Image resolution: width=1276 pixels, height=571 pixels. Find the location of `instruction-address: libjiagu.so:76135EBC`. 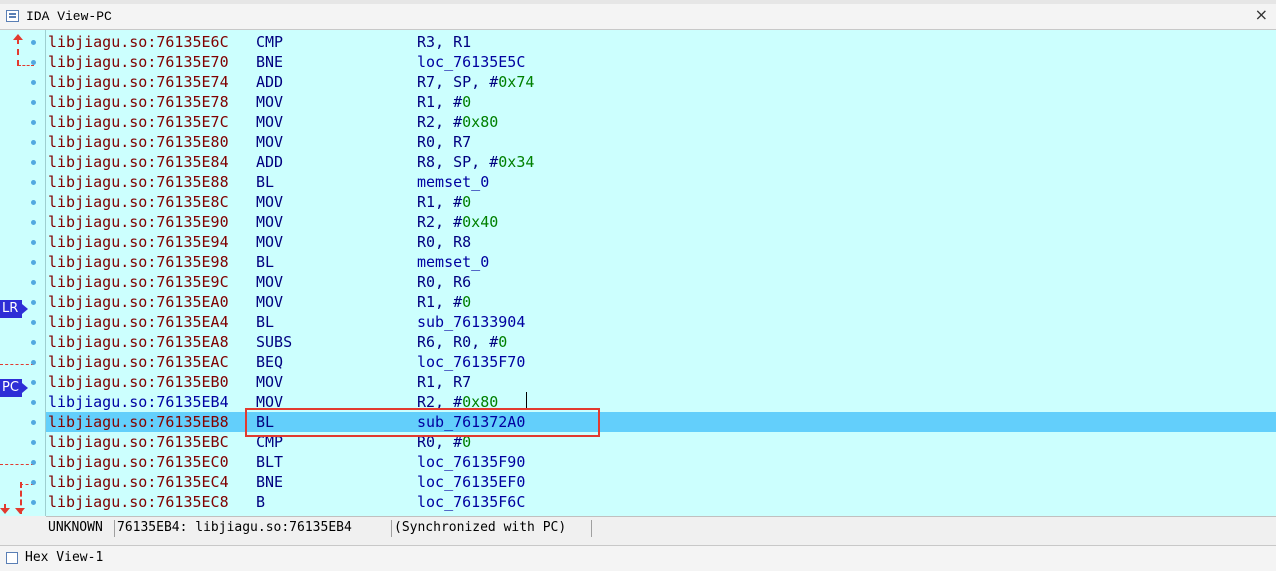

instruction-address: libjiagu.so:76135EBC is located at coordinates (138, 442).